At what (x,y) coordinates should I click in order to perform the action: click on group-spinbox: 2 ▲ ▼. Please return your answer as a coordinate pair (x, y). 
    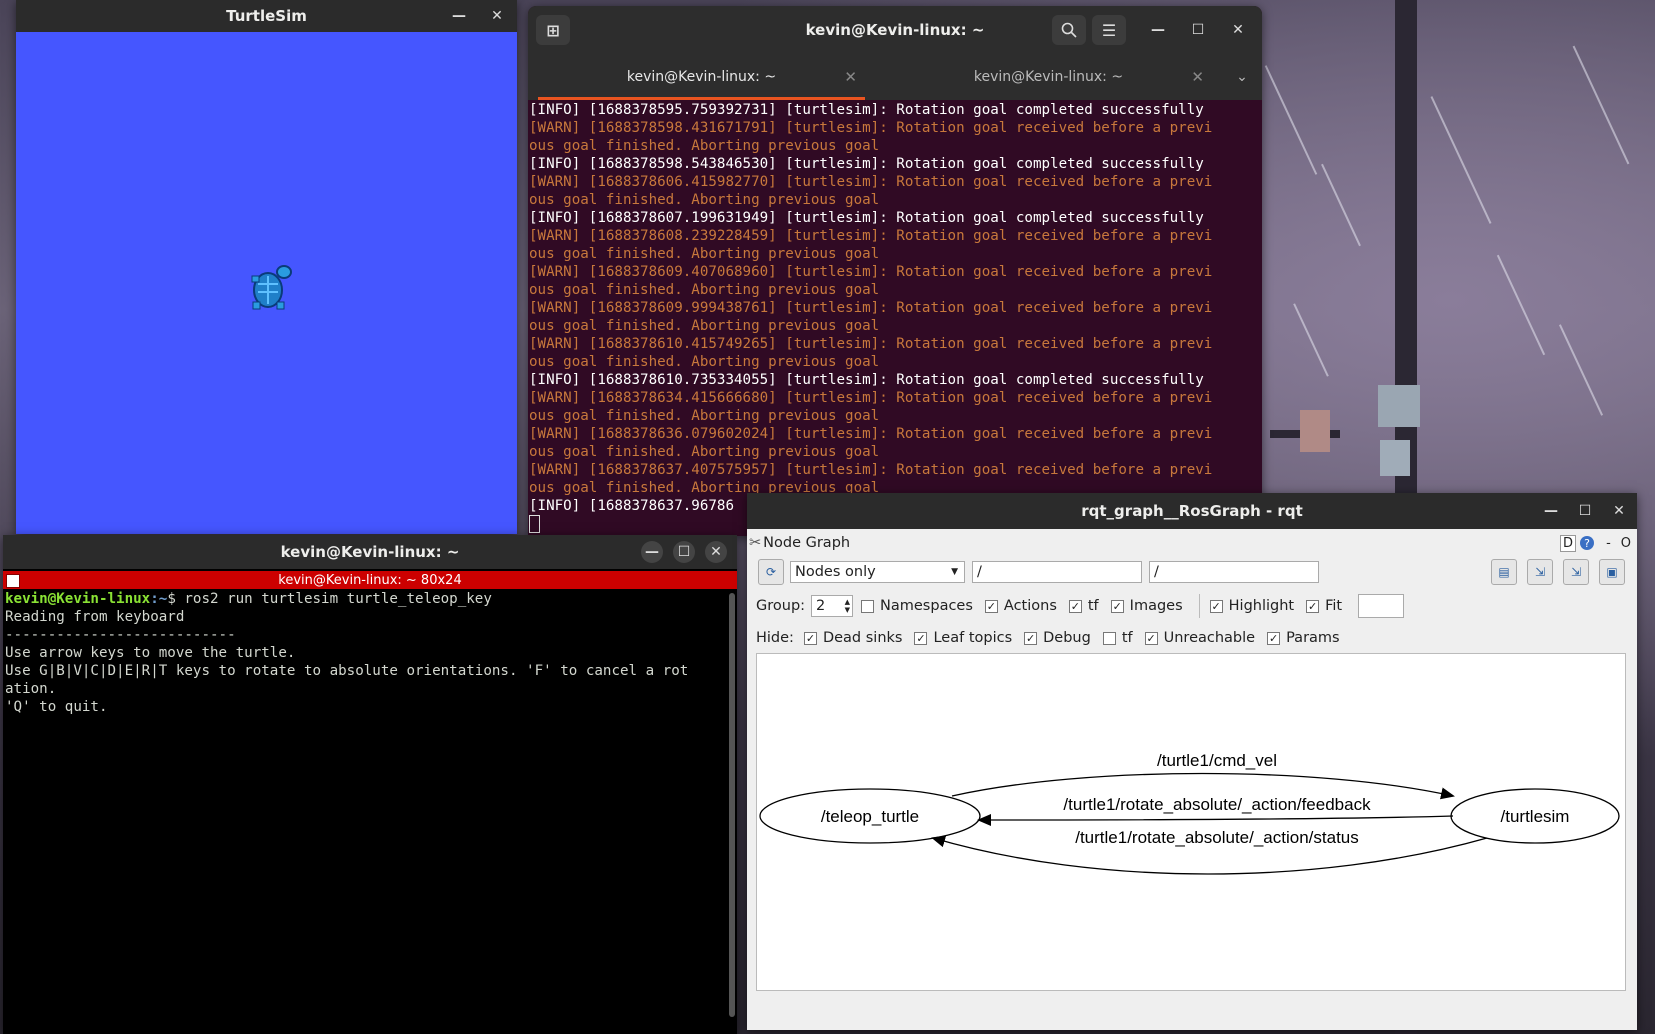
    Looking at the image, I should click on (832, 606).